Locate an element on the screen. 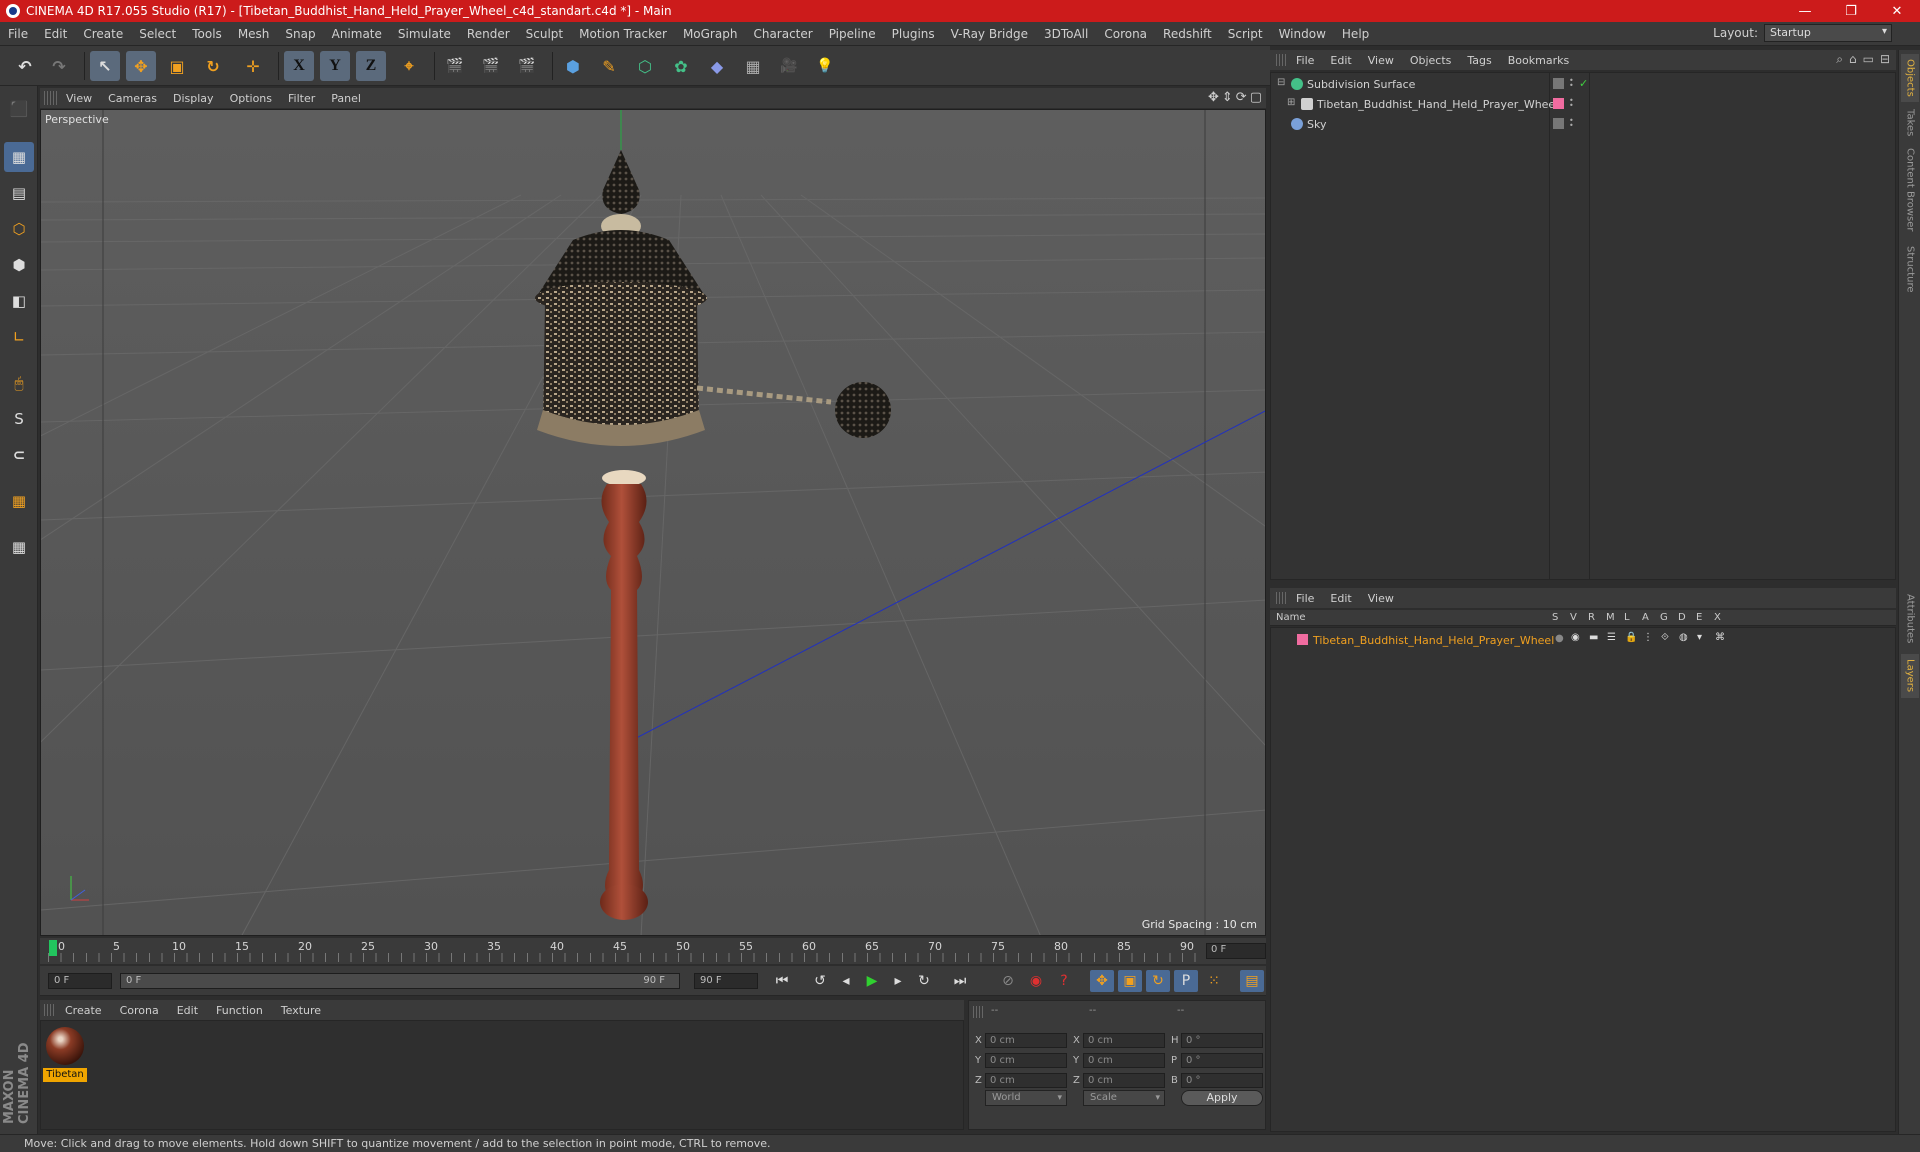  menu-simulate: Simulate is located at coordinates (424, 34).